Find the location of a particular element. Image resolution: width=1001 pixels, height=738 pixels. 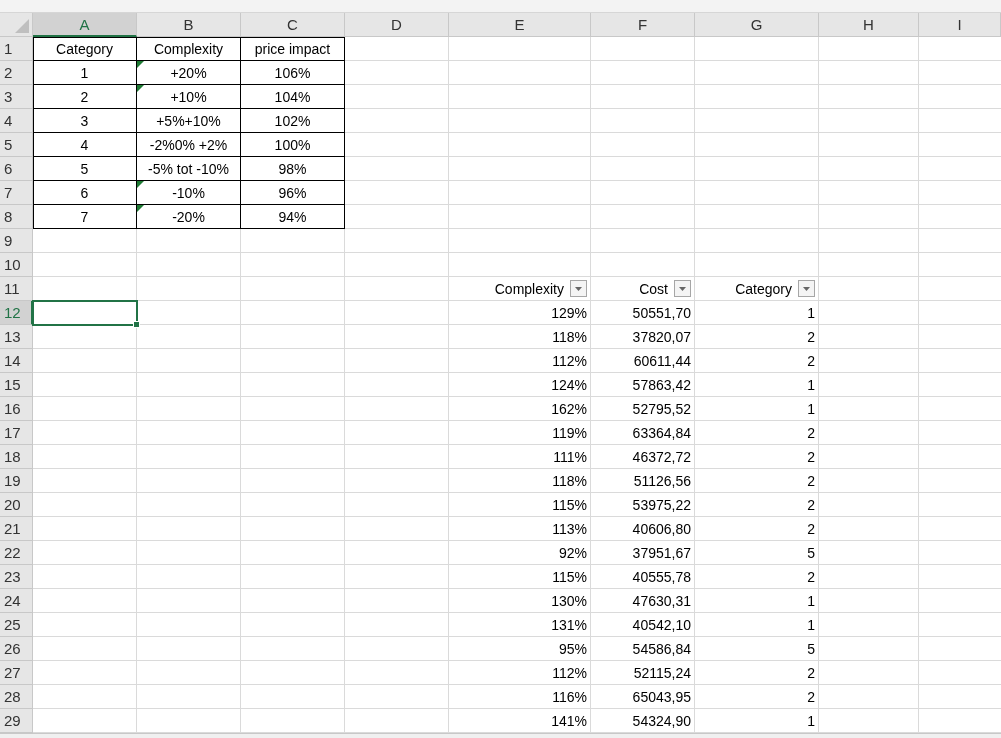

table-cell: 100% is located at coordinates (292, 144).